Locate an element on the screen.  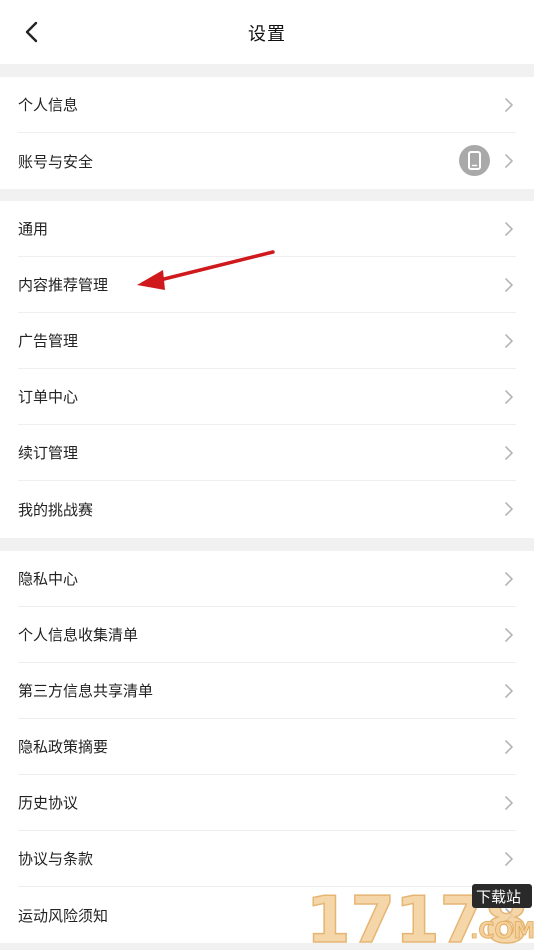
settings-item-label: 订单中心 is located at coordinates (48, 397).